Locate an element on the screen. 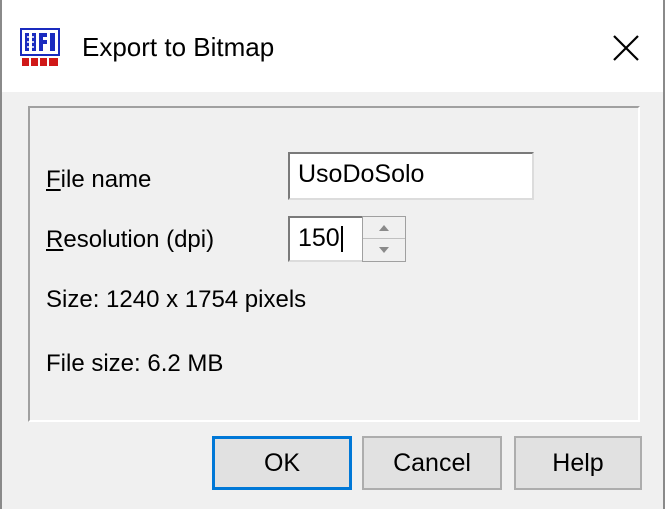 The width and height of the screenshot is (665, 509). close-button is located at coordinates (626, 48).